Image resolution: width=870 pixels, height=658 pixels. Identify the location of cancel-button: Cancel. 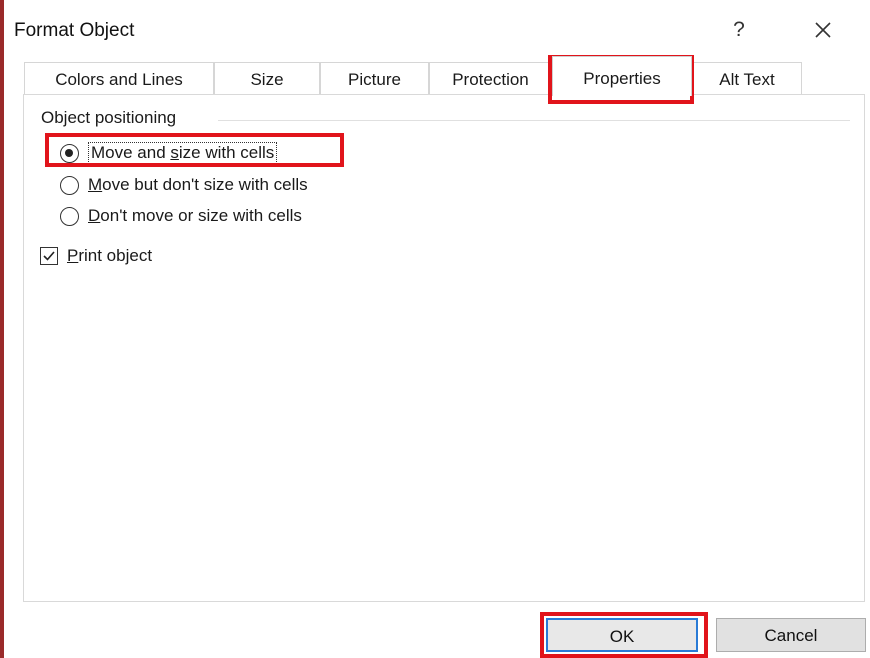
(791, 635).